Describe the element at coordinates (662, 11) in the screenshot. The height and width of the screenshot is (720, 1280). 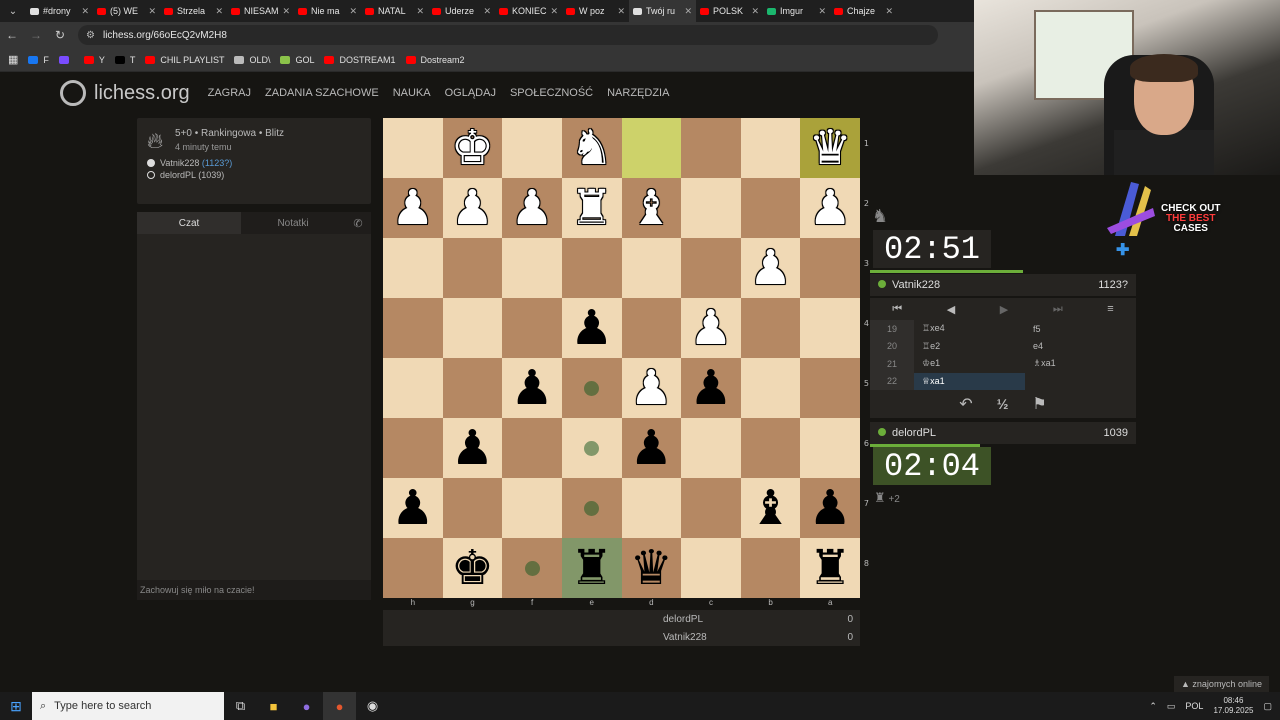
I see `browser-tab: Twój ru ✕` at that location.